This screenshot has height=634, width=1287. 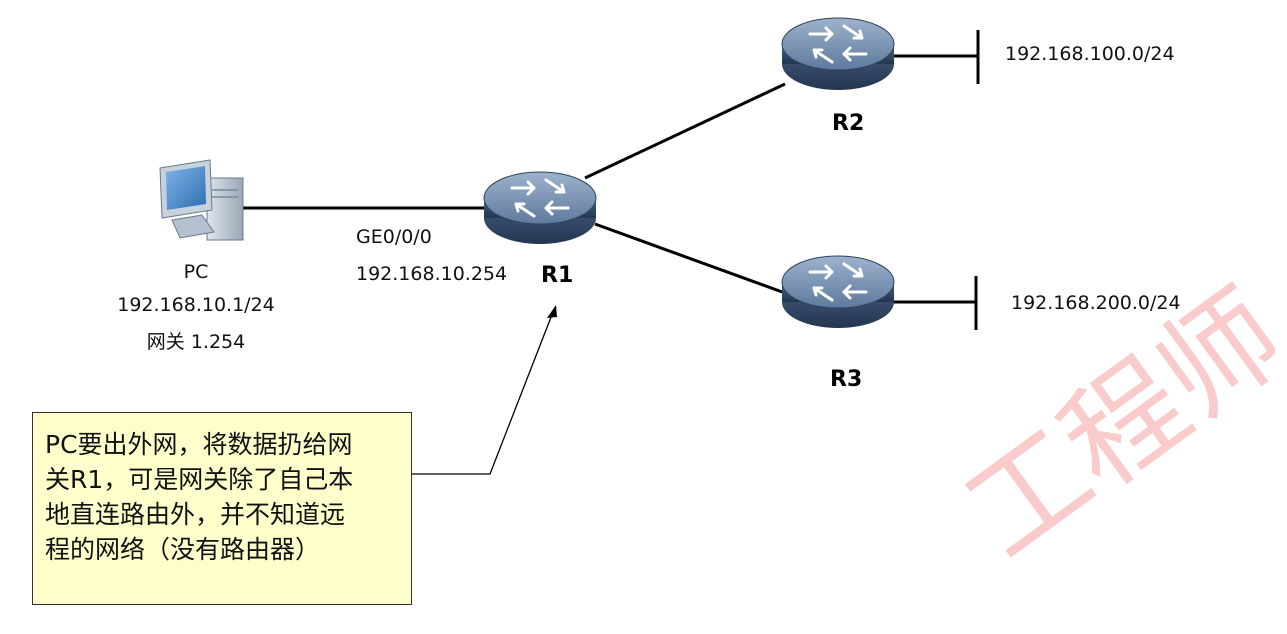 What do you see at coordinates (540, 208) in the screenshot?
I see `router-r1-icon` at bounding box center [540, 208].